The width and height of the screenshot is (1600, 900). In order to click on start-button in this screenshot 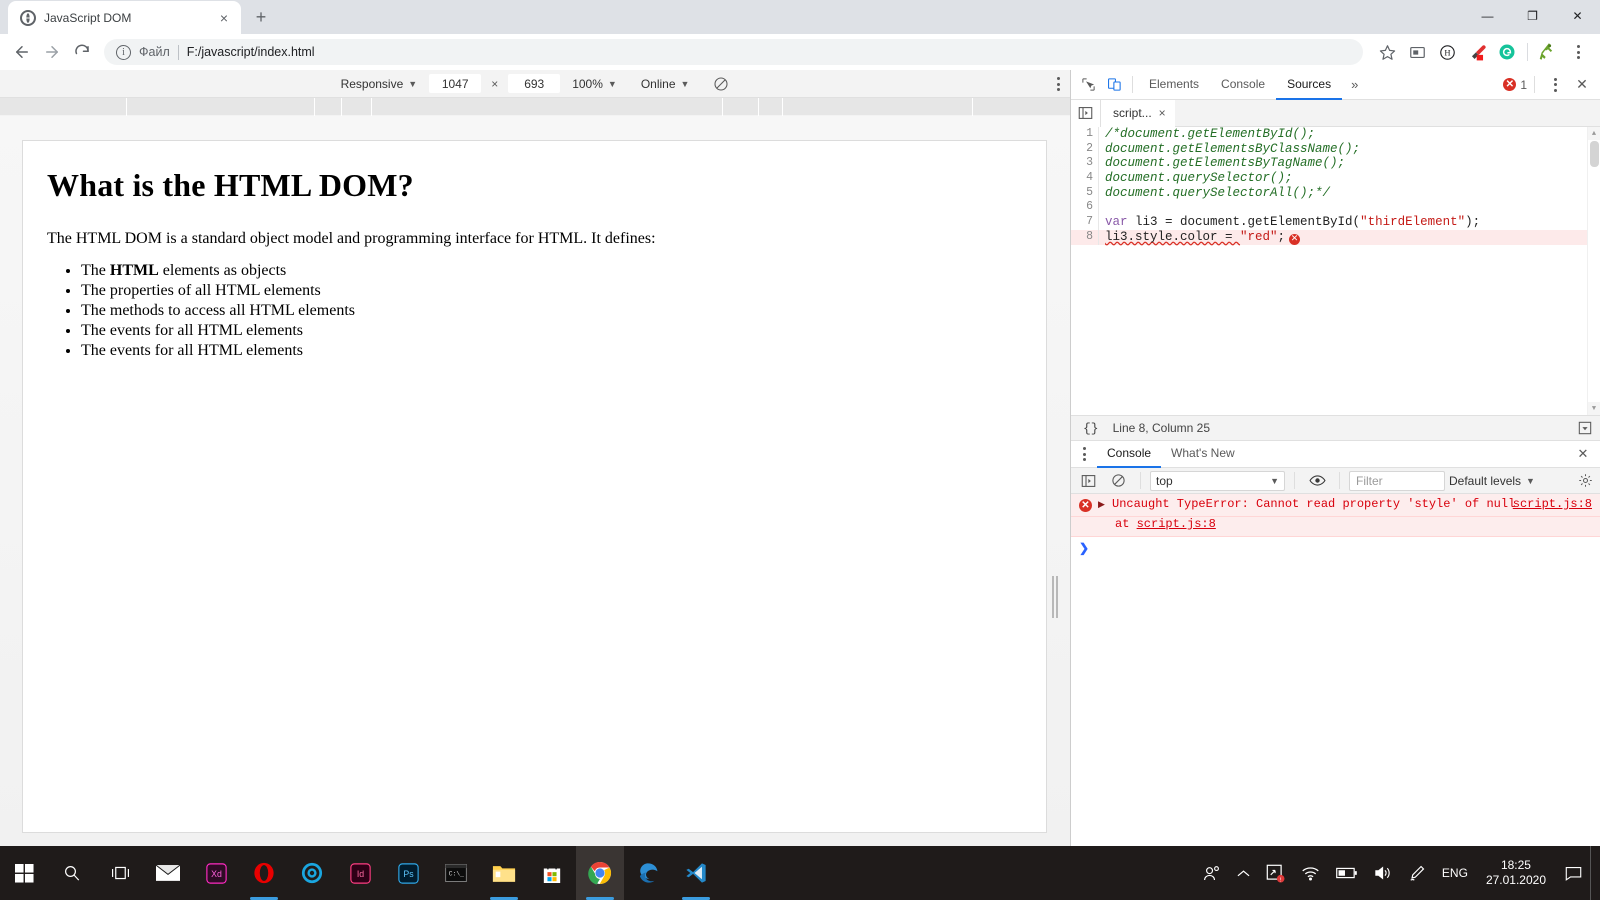, I will do `click(24, 873)`.